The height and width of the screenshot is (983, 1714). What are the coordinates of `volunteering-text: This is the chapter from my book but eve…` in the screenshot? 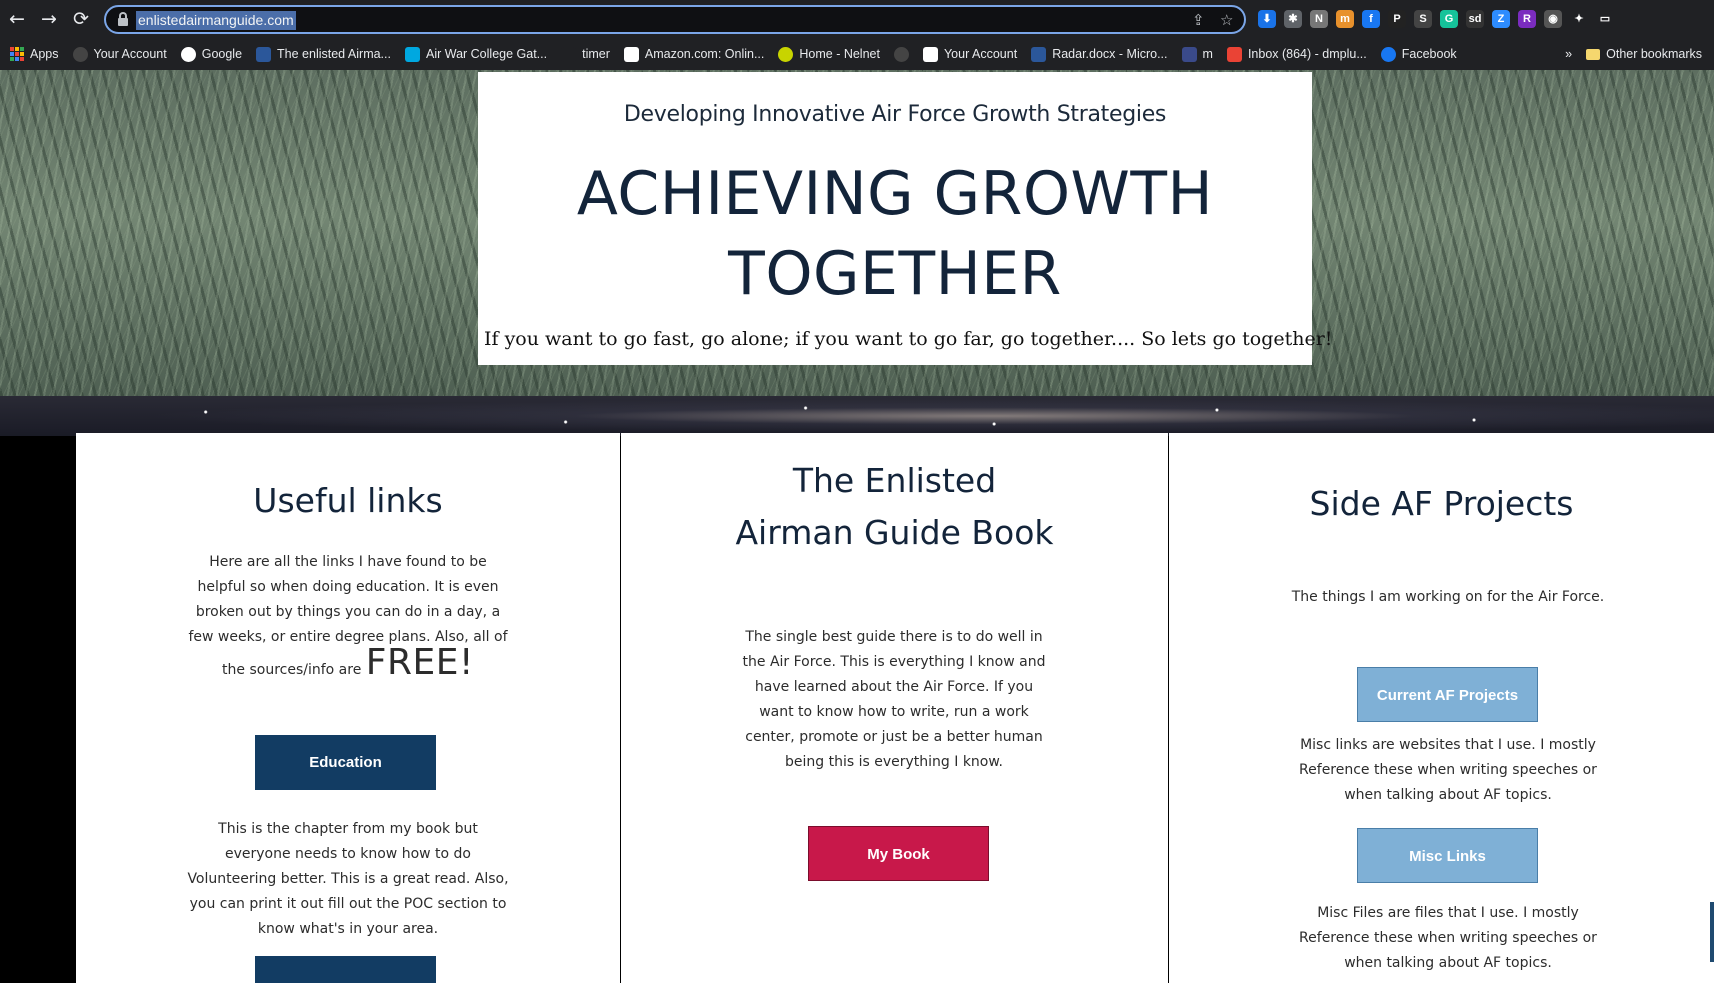 It's located at (348, 879).